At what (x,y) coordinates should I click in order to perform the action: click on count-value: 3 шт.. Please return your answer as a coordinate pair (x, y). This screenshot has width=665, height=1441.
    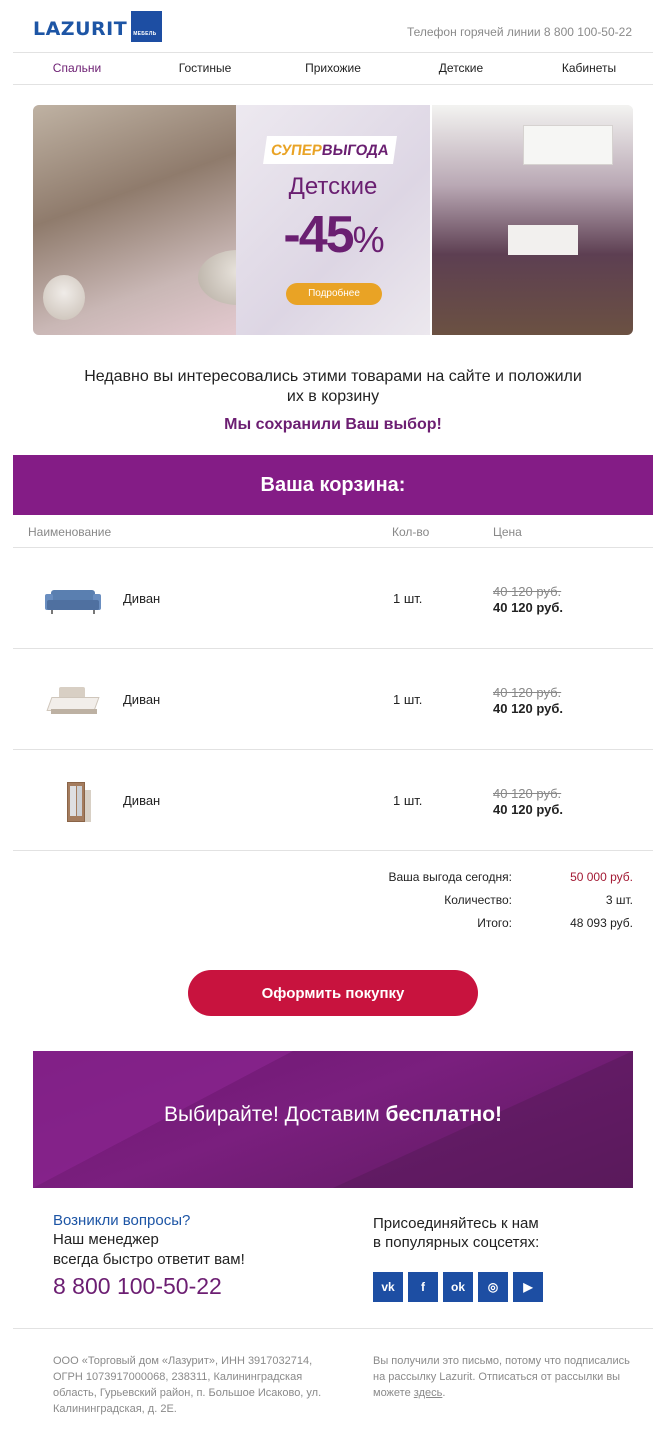
    Looking at the image, I should click on (619, 900).